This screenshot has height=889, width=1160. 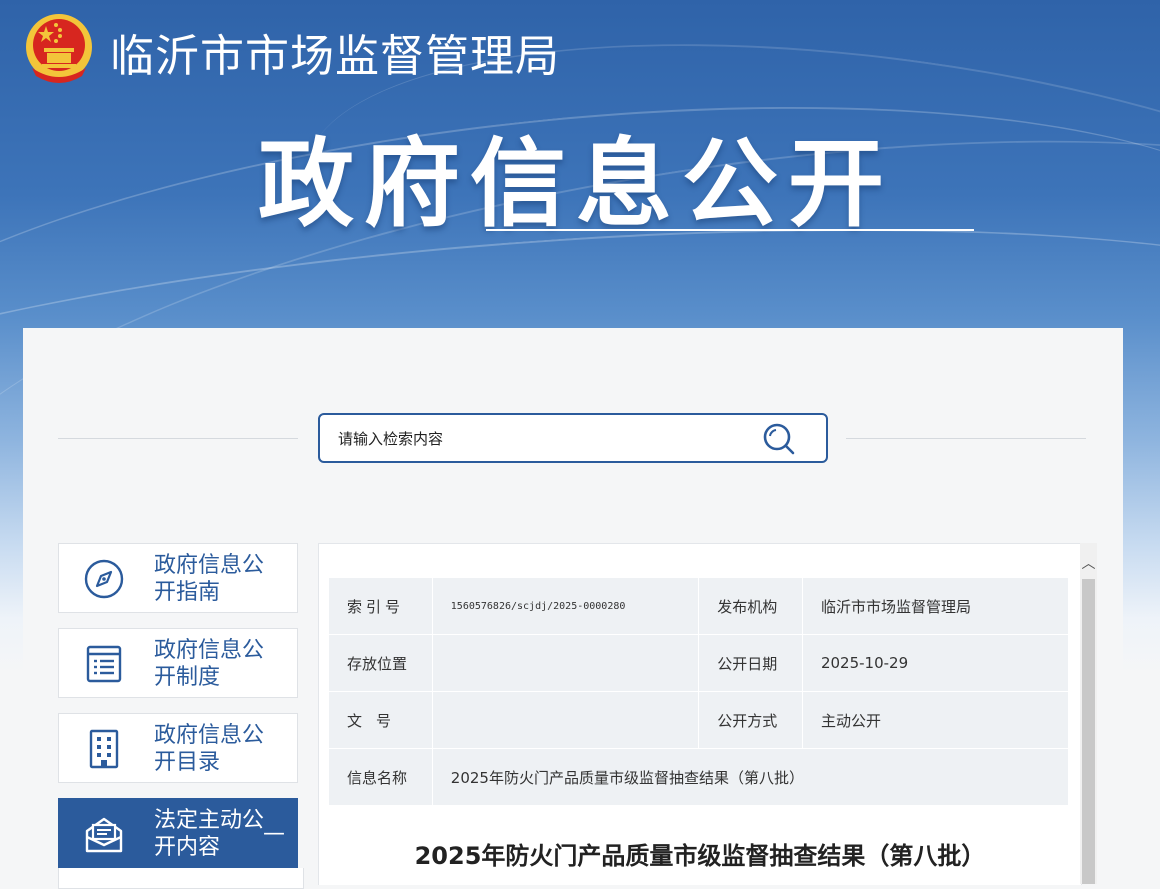 I want to click on sidebar-item-statutory: 法定主动公开内容 —, so click(x=178, y=833).